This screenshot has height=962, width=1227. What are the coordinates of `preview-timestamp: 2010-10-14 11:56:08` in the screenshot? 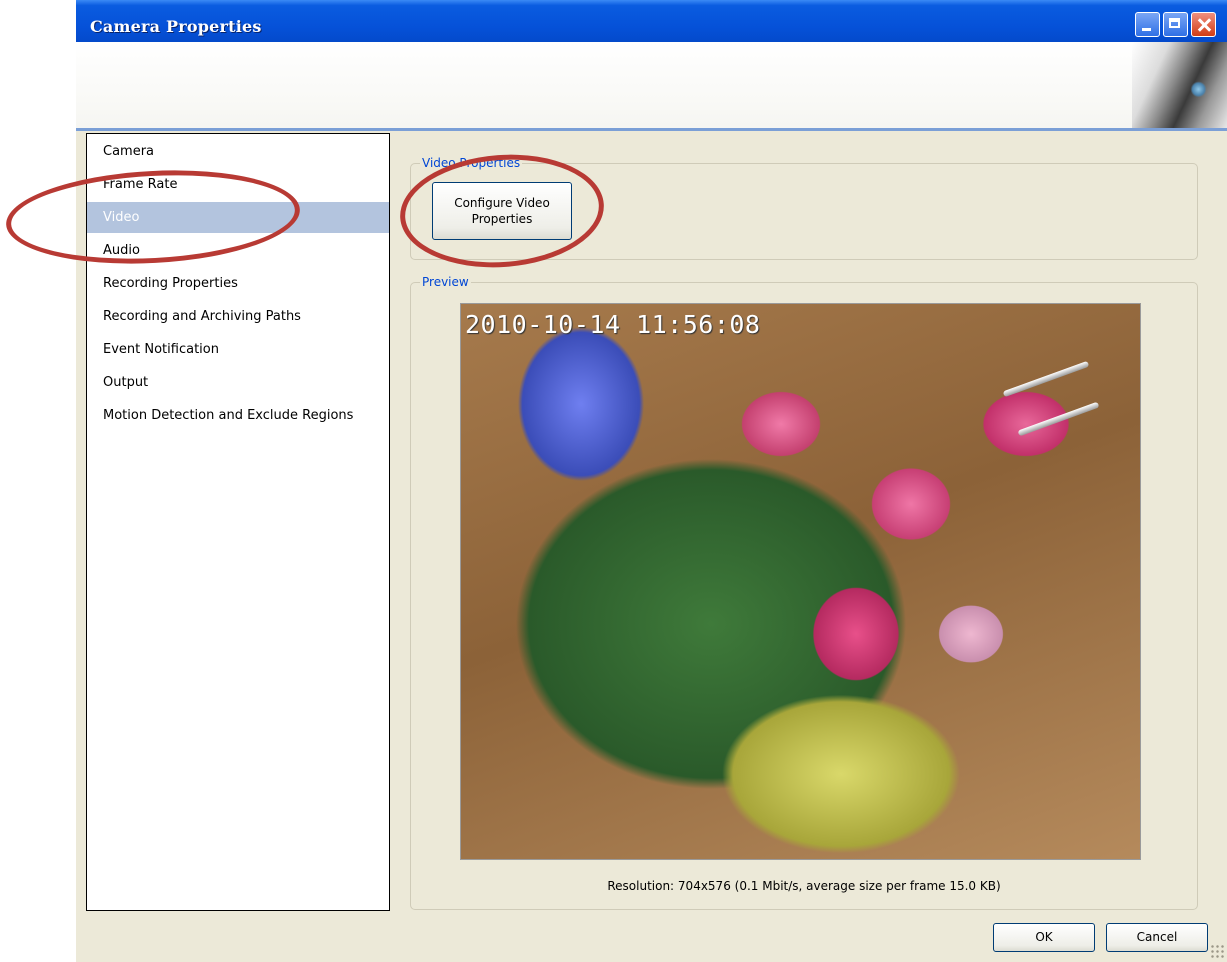 It's located at (613, 324).